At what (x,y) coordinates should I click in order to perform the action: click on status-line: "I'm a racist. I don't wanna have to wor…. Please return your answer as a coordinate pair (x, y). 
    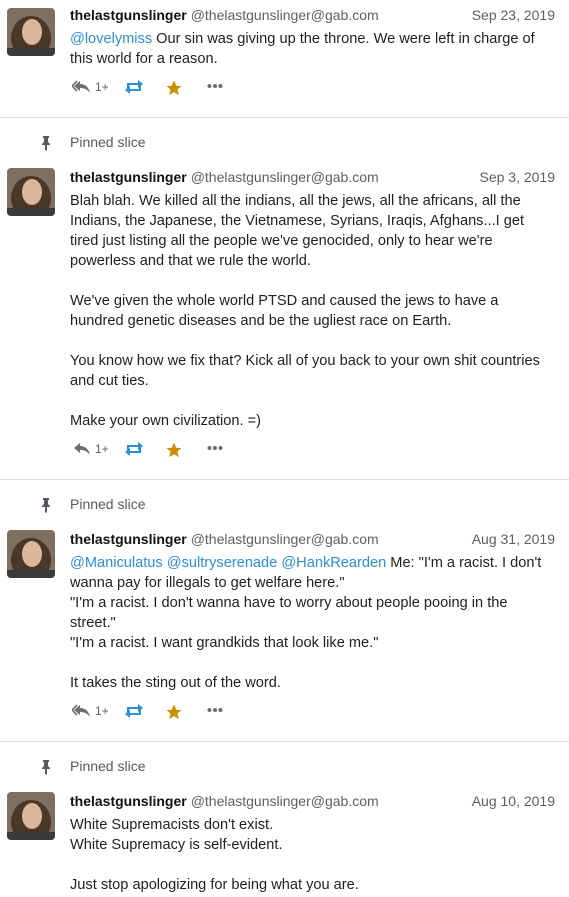
    Looking at the image, I should click on (289, 613).